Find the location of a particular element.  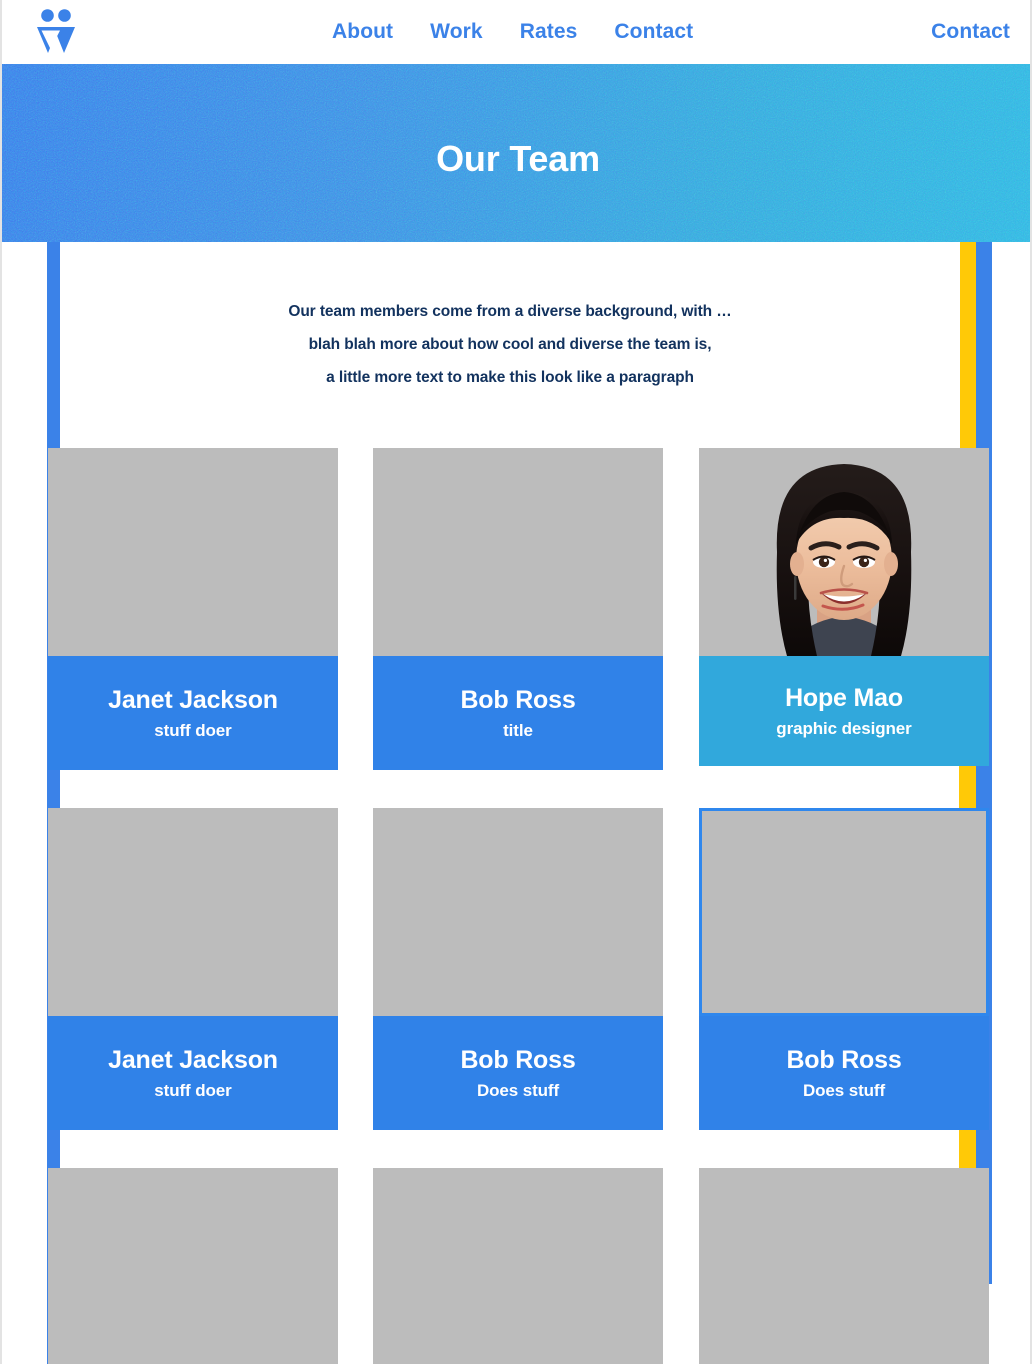

team-member-name: Hope Mao is located at coordinates (844, 697).